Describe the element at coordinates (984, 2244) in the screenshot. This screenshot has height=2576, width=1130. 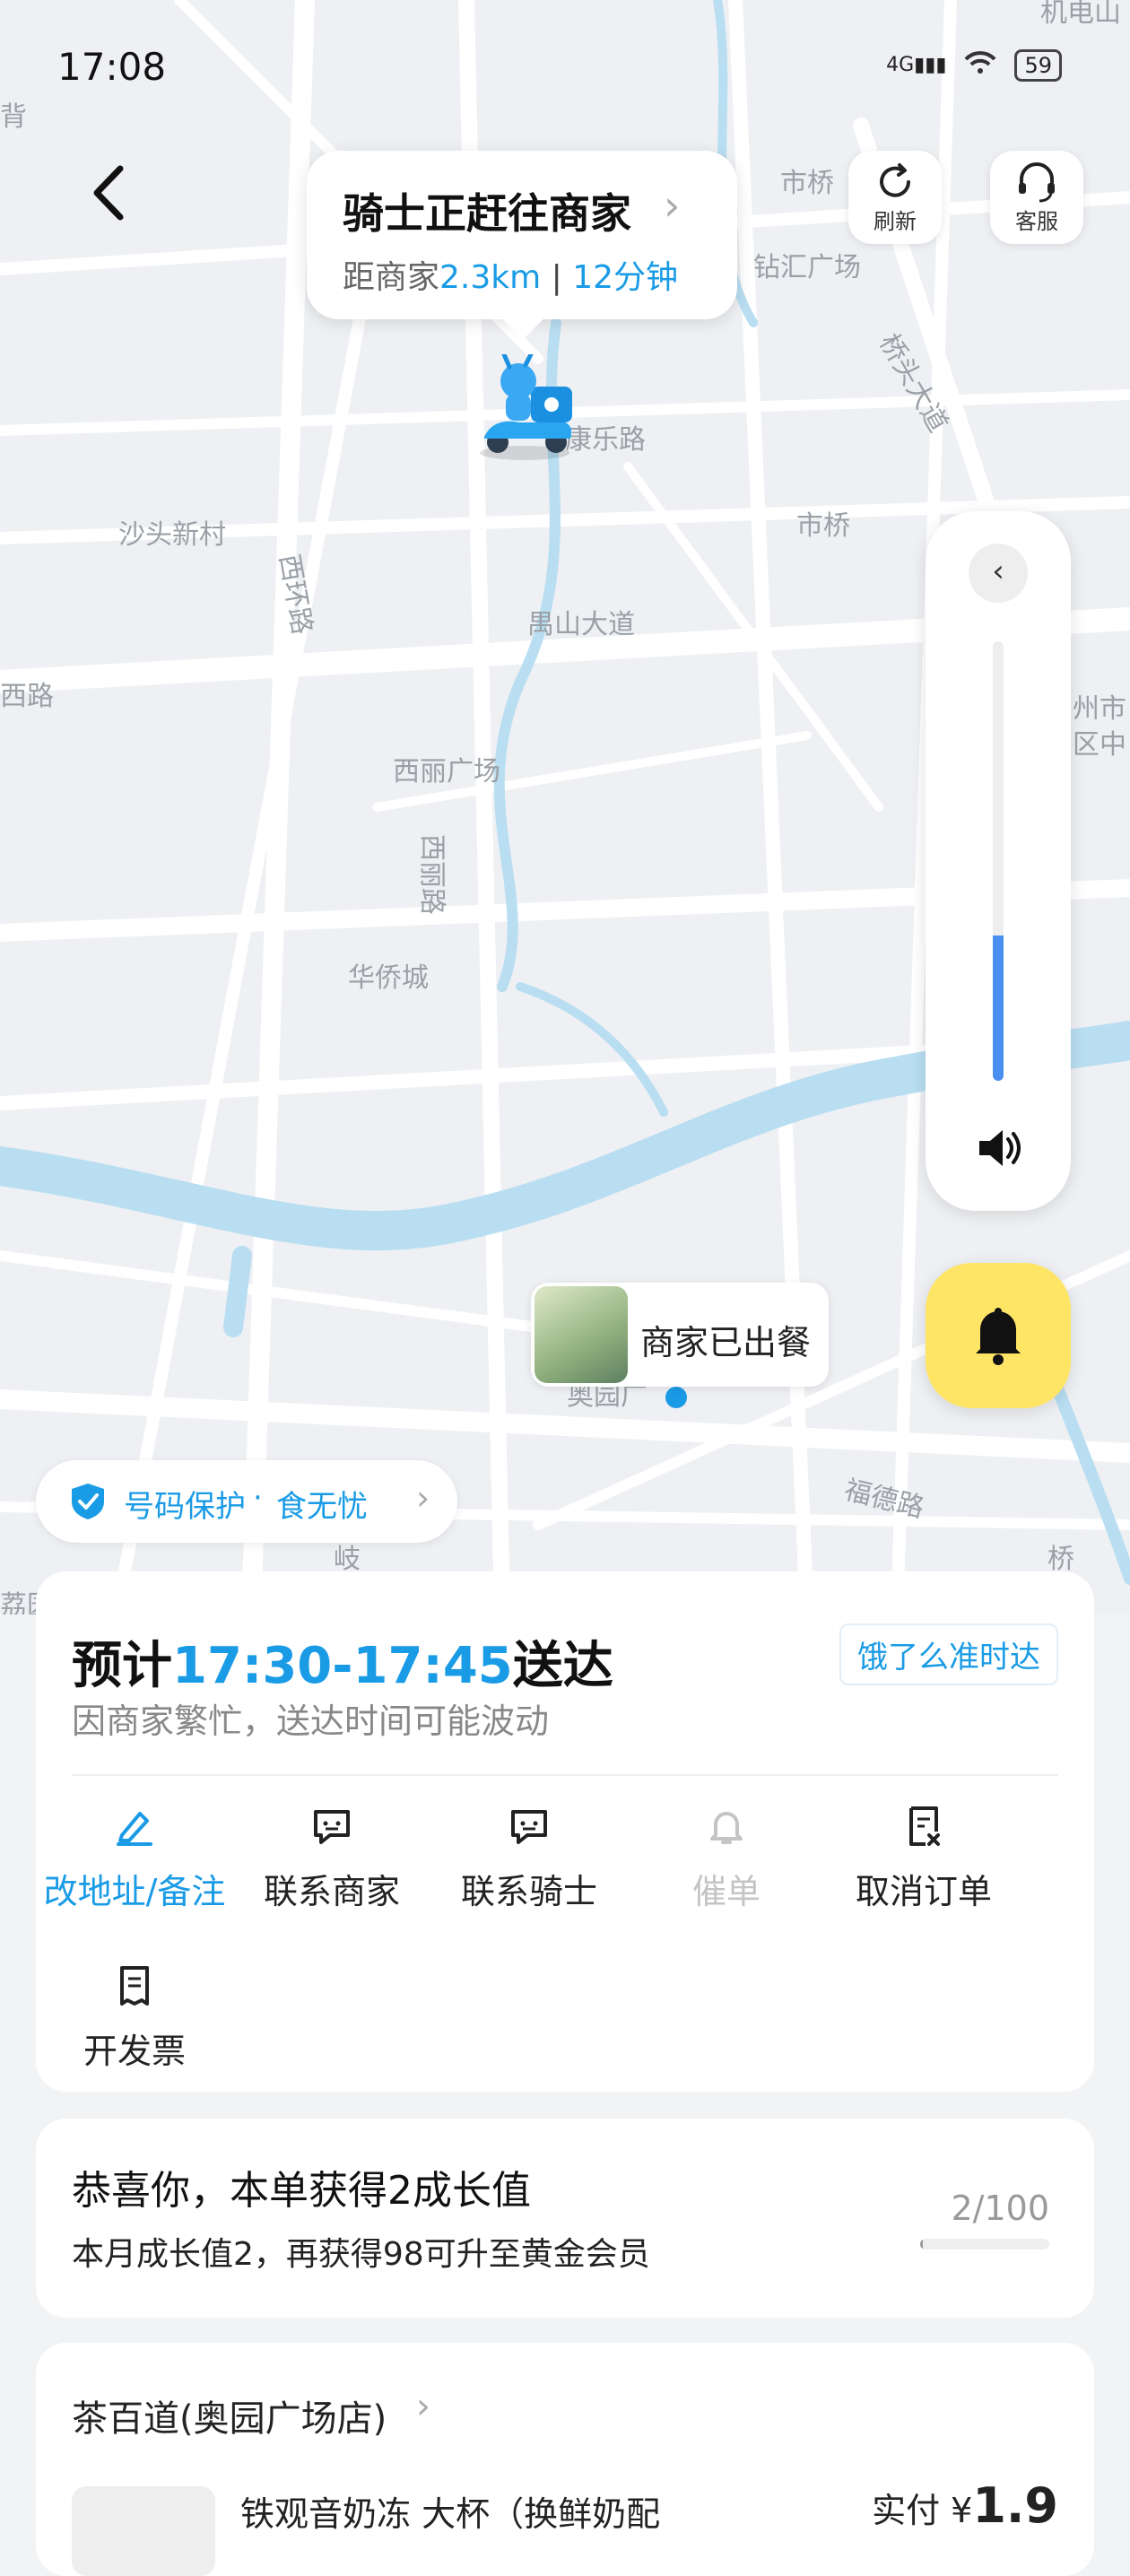
I see `growth-progress-bar` at that location.